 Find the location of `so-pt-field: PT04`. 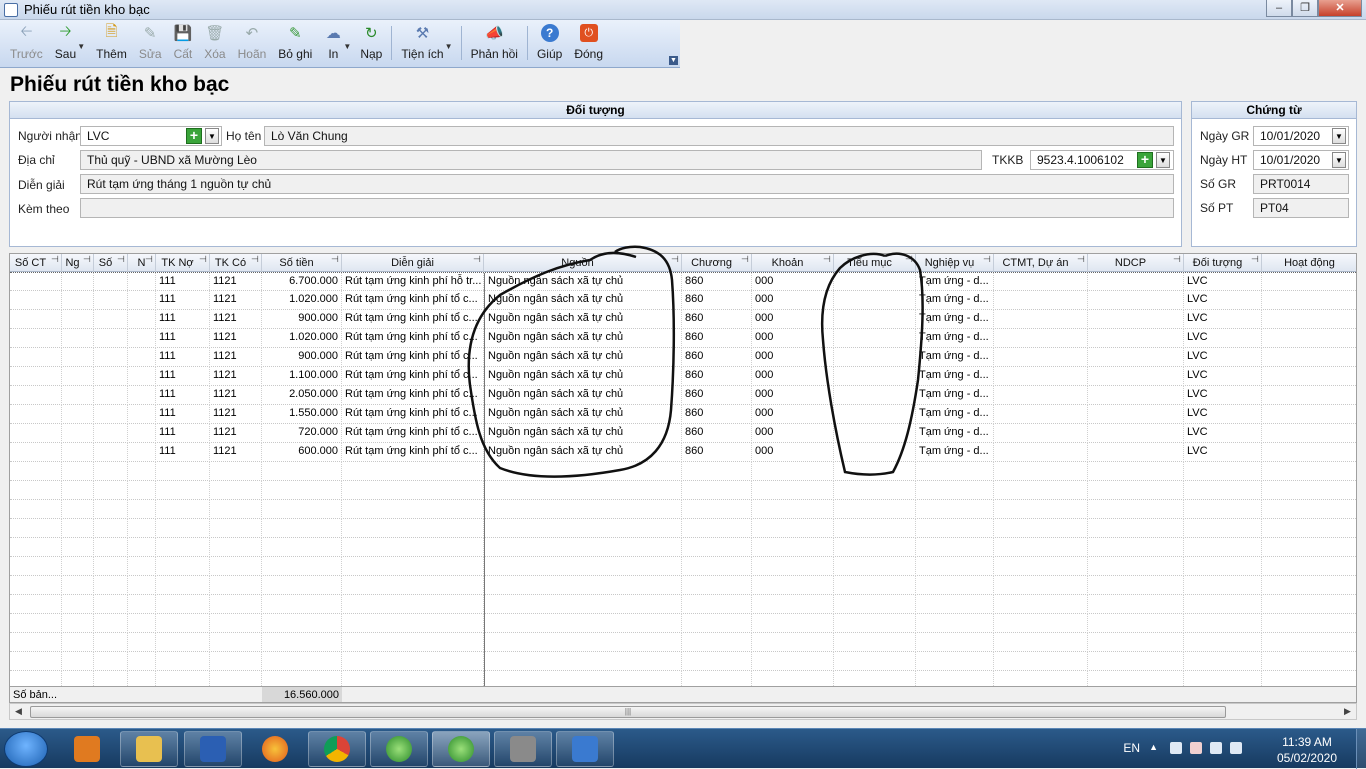

so-pt-field: PT04 is located at coordinates (1301, 208).